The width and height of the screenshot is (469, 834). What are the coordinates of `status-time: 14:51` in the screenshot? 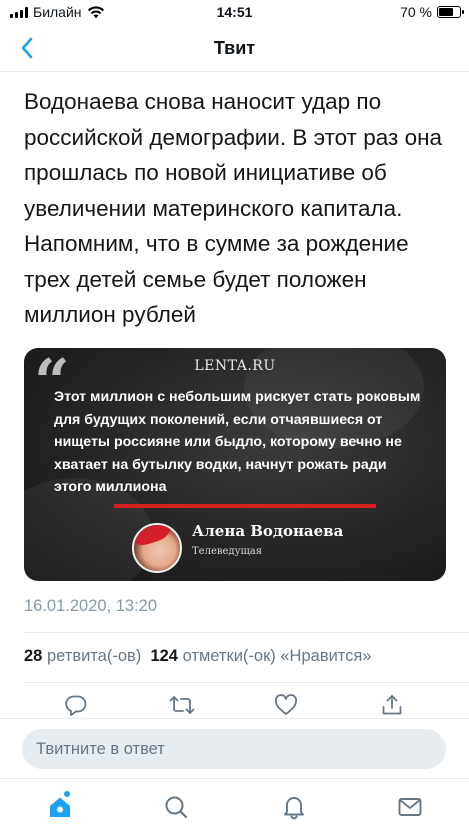 It's located at (234, 12).